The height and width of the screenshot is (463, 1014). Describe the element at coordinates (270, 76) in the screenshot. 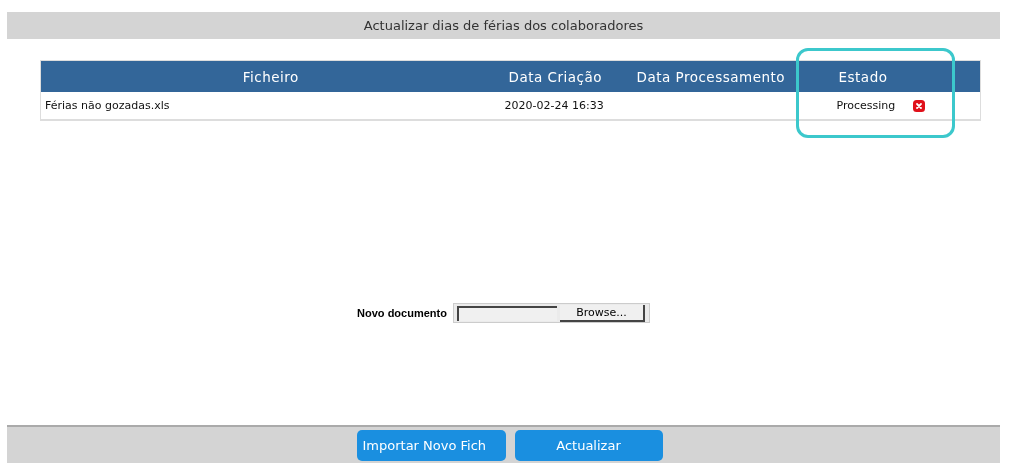

I see `column-header: Ficheiro` at that location.